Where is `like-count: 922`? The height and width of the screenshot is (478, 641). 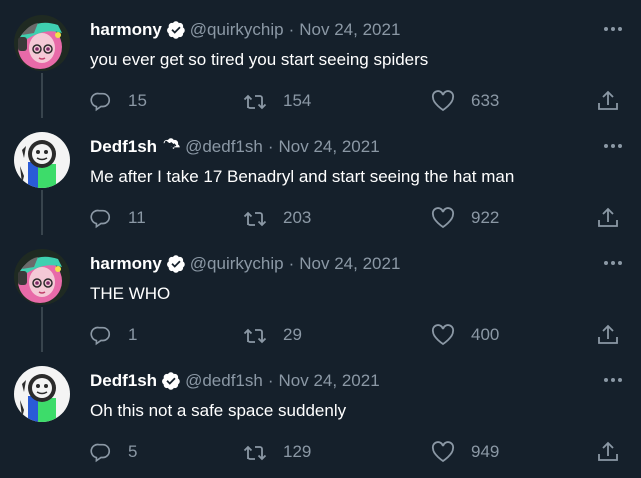
like-count: 922 is located at coordinates (485, 217).